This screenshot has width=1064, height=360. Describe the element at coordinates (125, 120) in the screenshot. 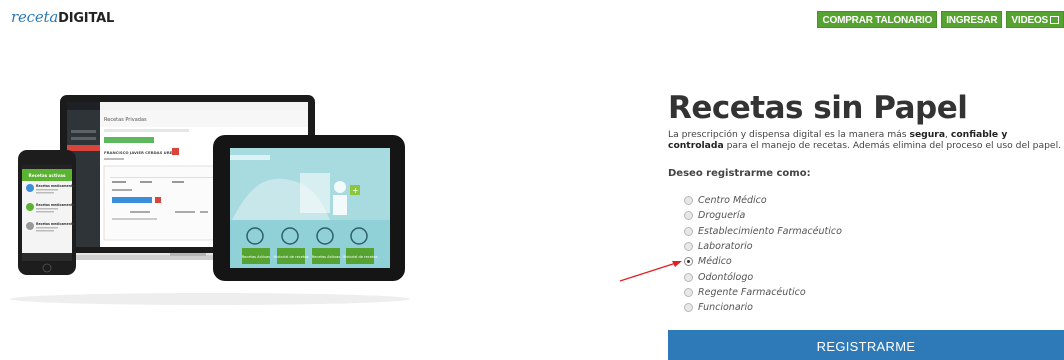

I see `laptop-title: Recetas Privadas` at that location.